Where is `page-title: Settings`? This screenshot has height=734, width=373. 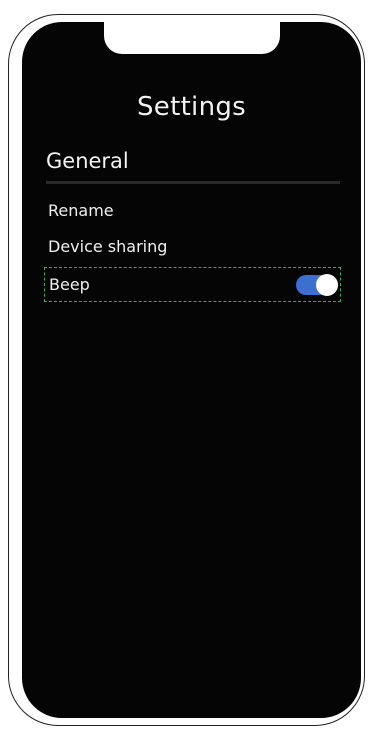 page-title: Settings is located at coordinates (191, 107).